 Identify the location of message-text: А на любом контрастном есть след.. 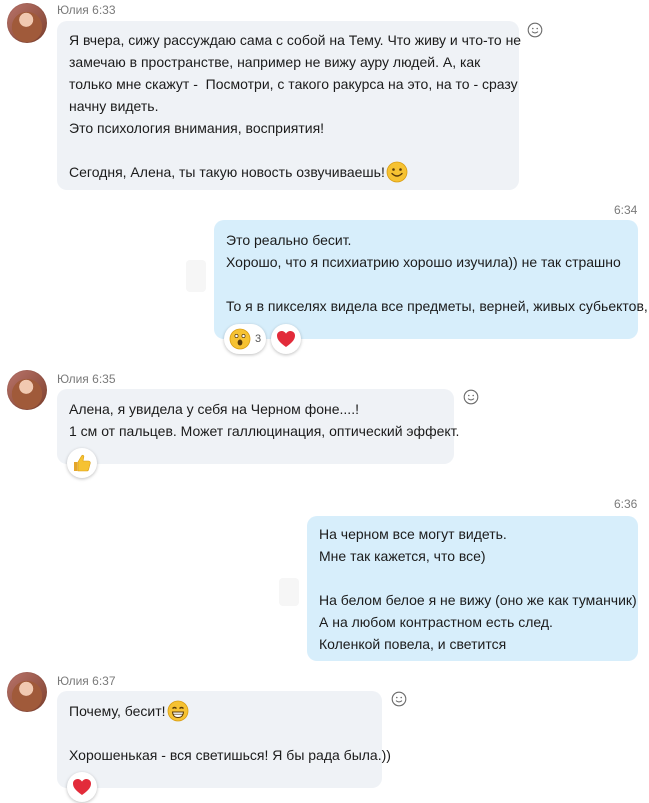
(436, 622).